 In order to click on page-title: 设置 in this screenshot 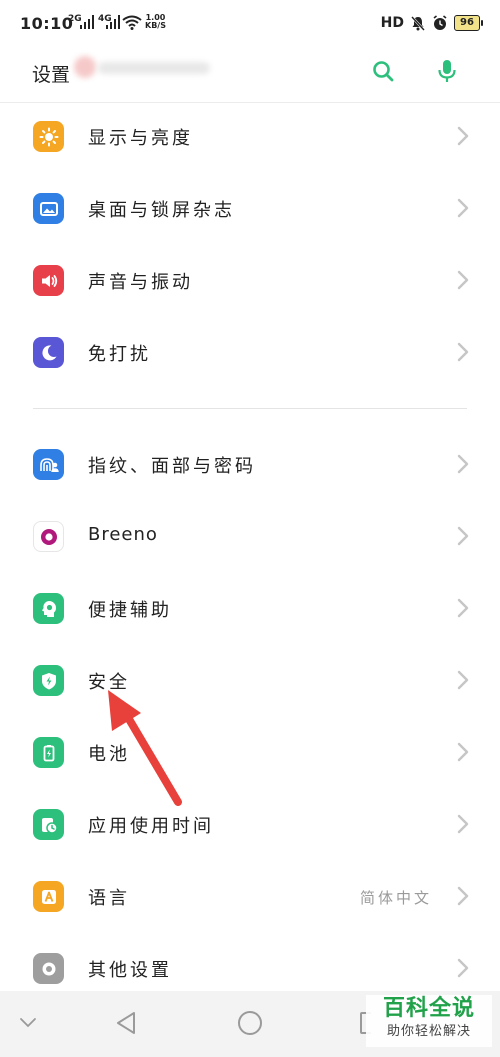, I will do `click(51, 75)`.